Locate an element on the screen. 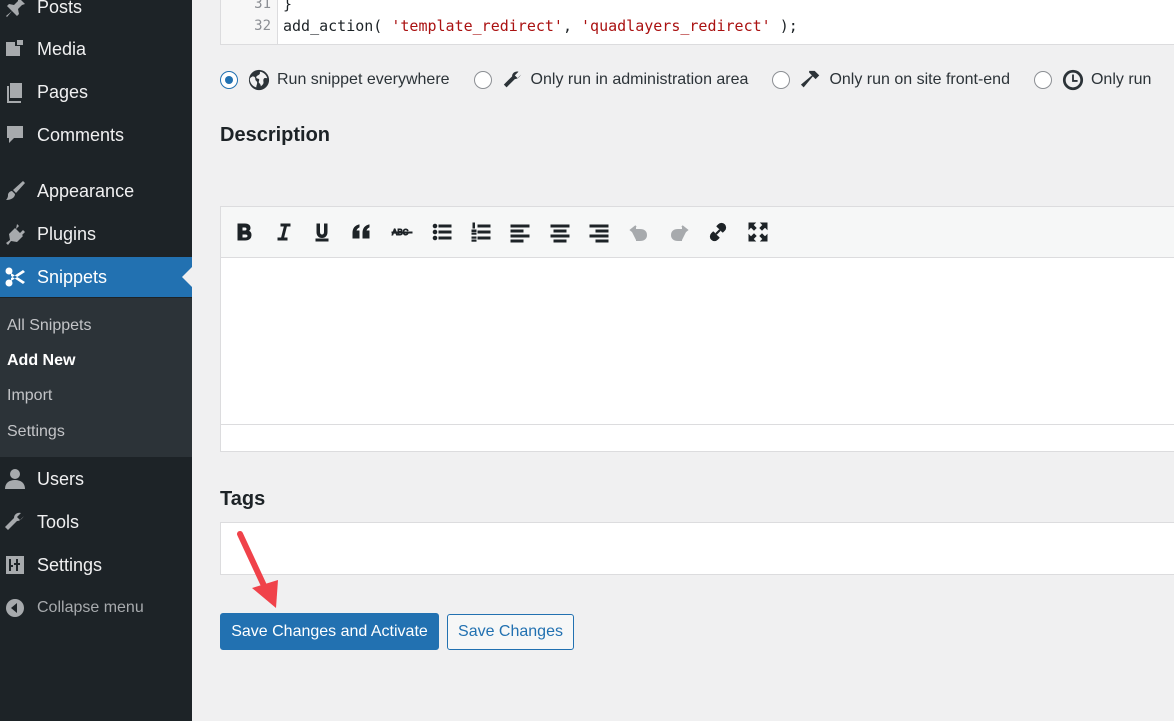 This screenshot has width=1174, height=721. pin-icon is located at coordinates (15, 10).